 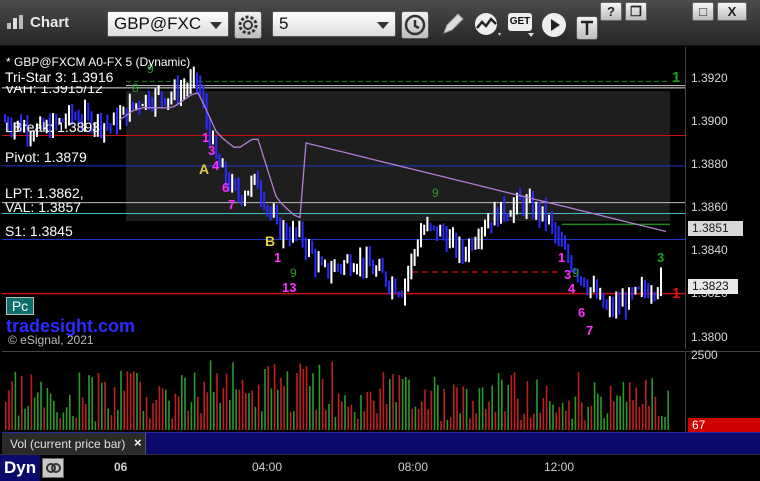 I want to click on price-tick: 1.3900, so click(x=709, y=121).